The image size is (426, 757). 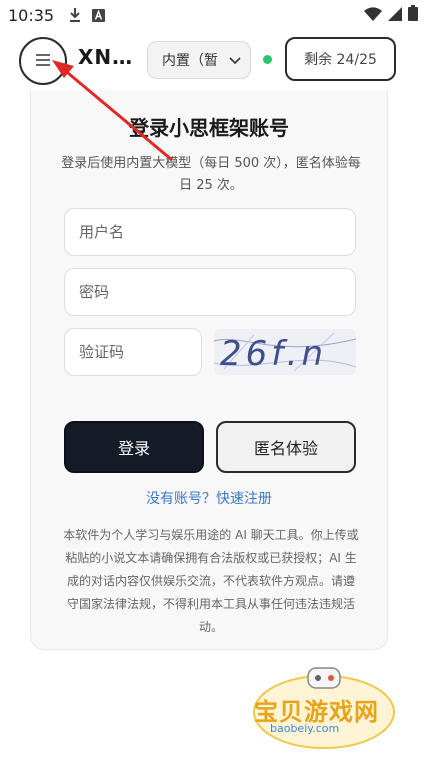 I want to click on quota-button: 剩余 24/25, so click(x=340, y=59).